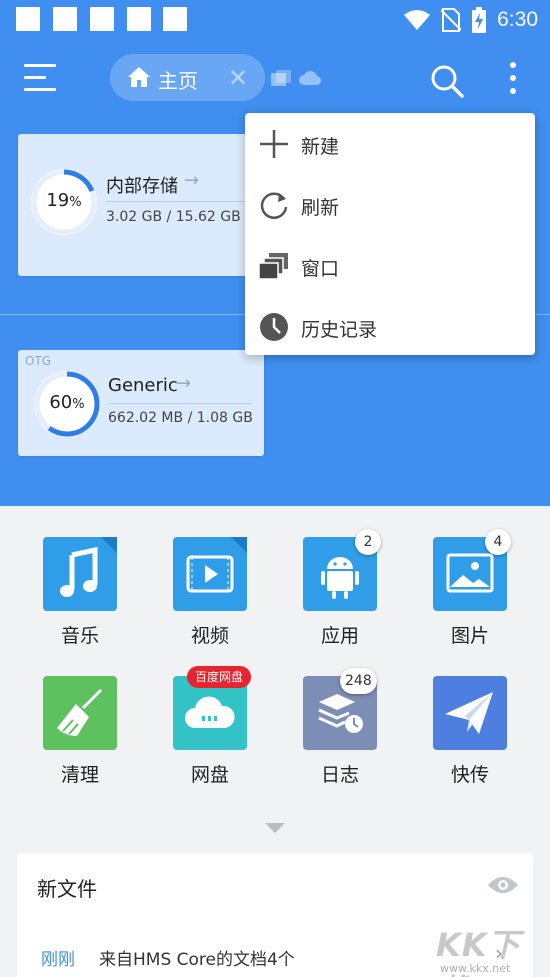 The image size is (550, 977). I want to click on menu-item-label: 窗口, so click(320, 269).